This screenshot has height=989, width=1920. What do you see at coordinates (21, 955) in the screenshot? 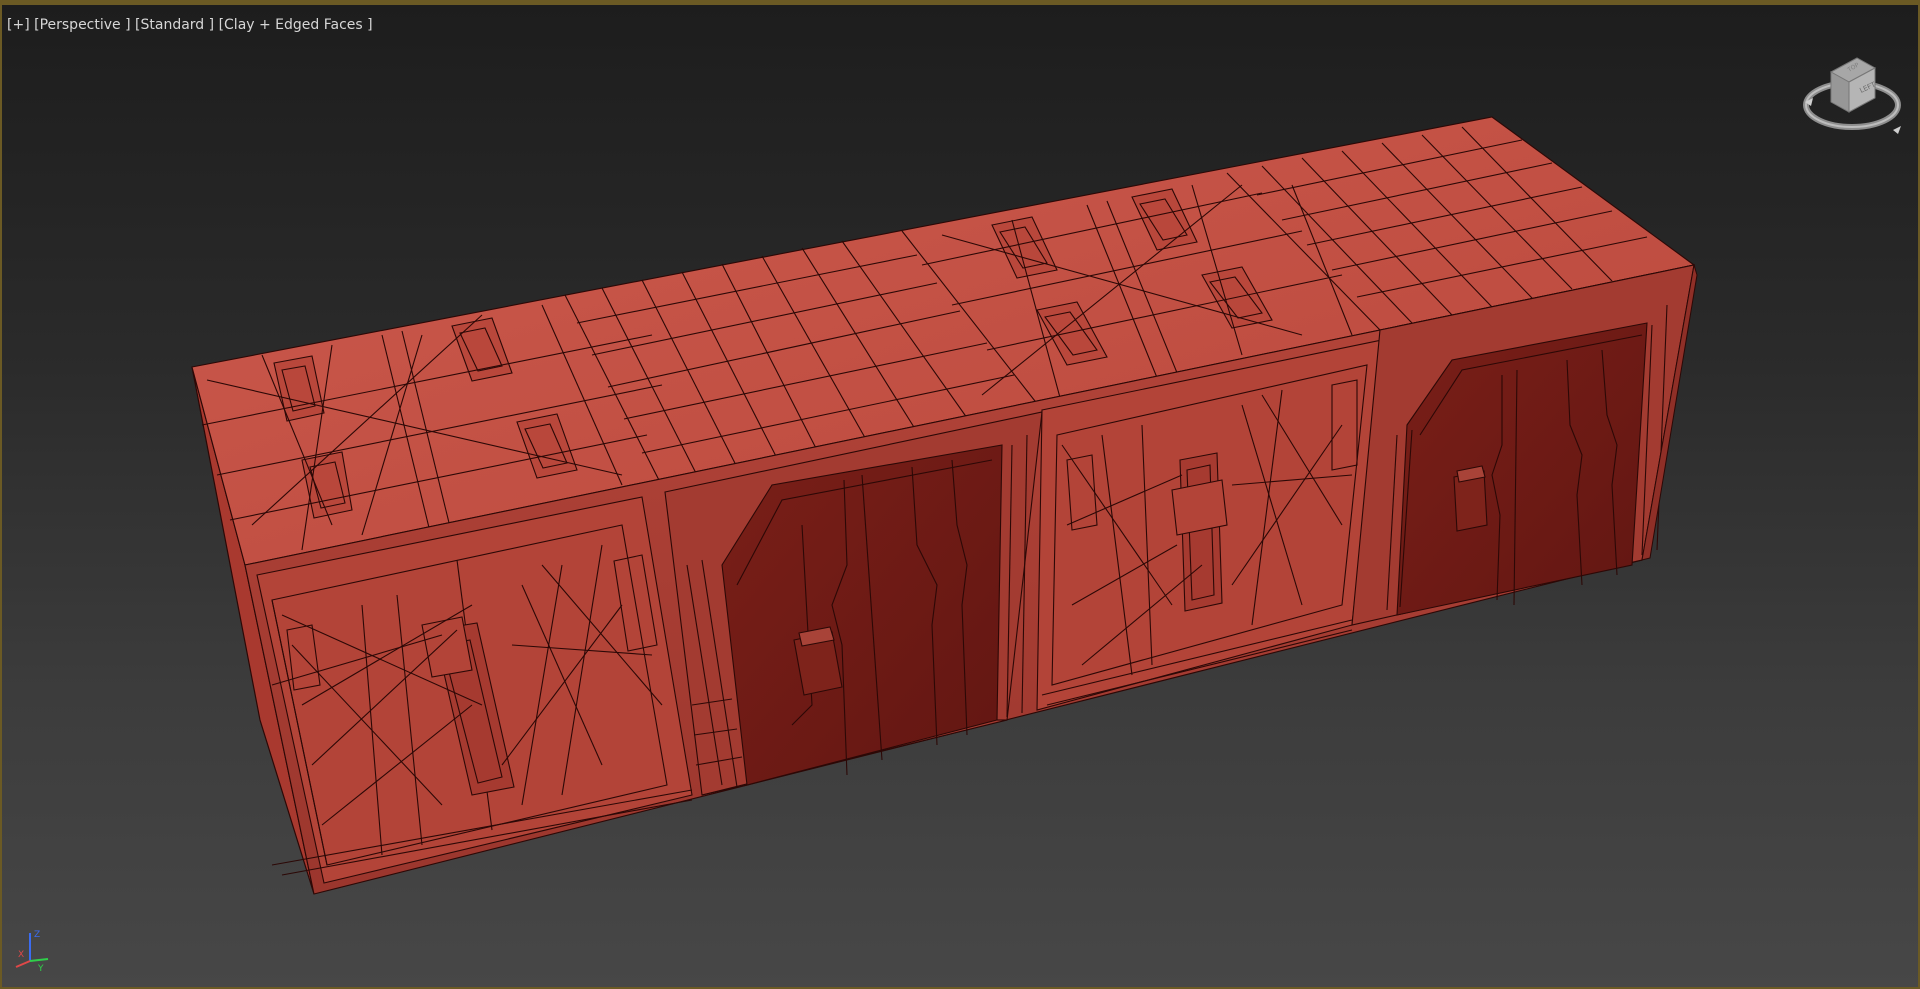
I see `axis-x-label: X` at bounding box center [21, 955].